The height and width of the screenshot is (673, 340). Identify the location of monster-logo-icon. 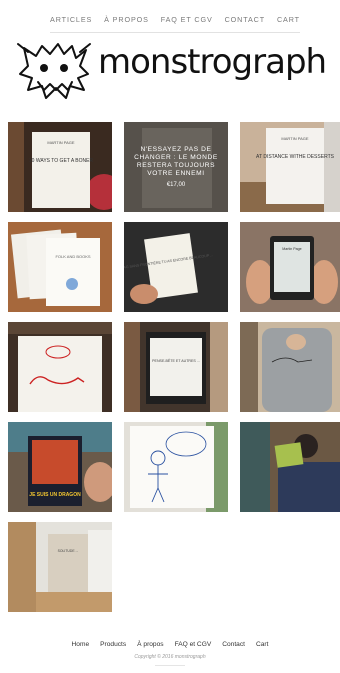
(54, 71).